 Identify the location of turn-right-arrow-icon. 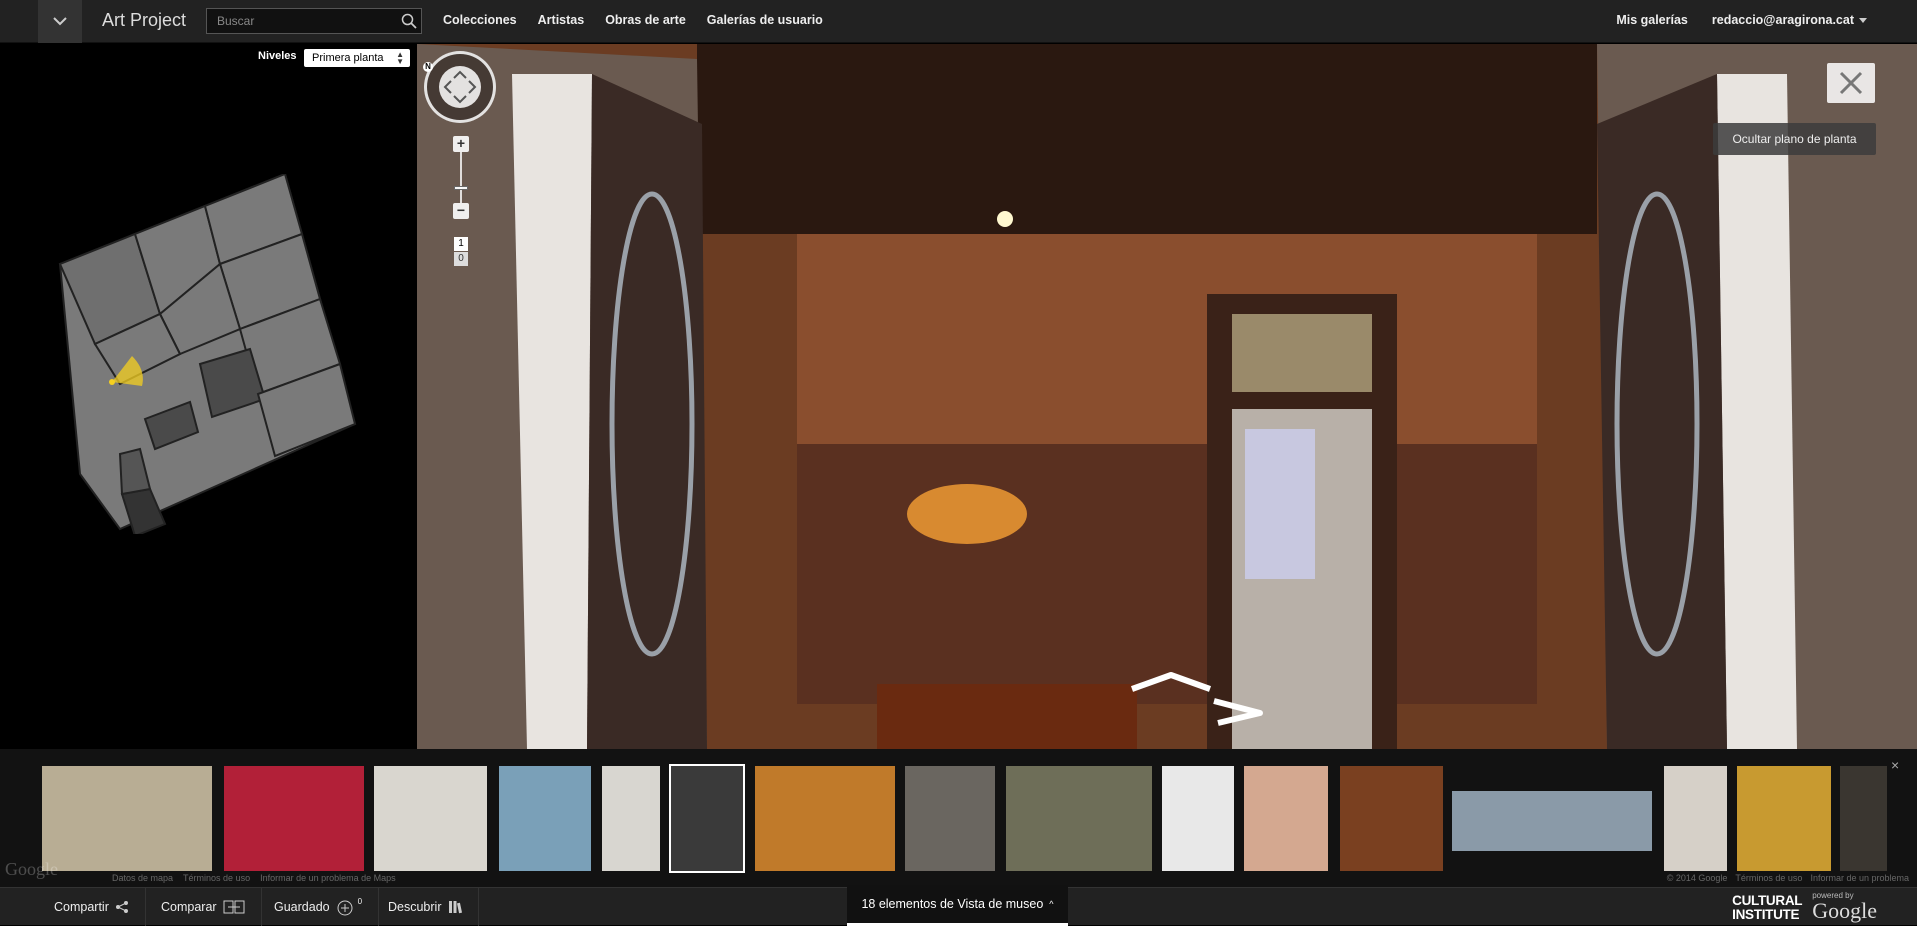
(1240, 712).